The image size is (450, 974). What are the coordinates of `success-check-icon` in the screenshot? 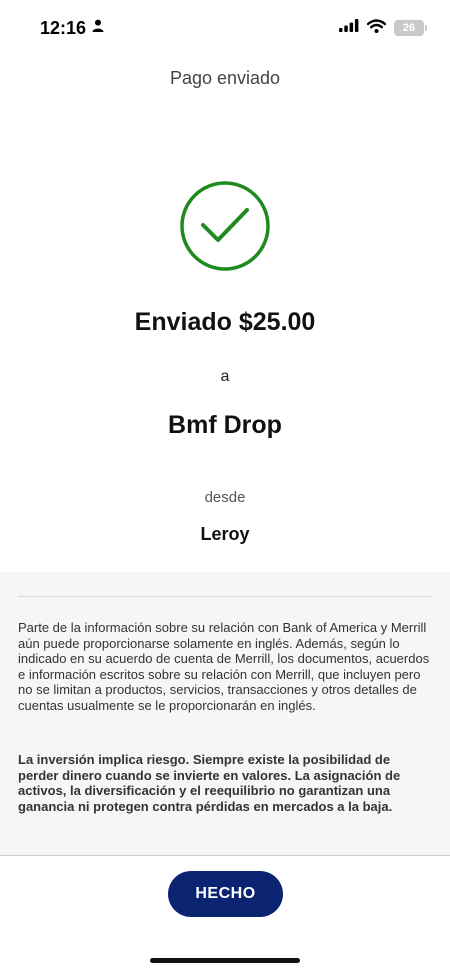 It's located at (225, 228).